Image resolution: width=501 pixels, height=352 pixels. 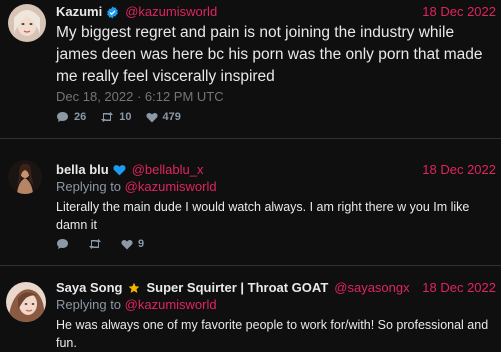 I want to click on reply-button: 26, so click(x=71, y=117).